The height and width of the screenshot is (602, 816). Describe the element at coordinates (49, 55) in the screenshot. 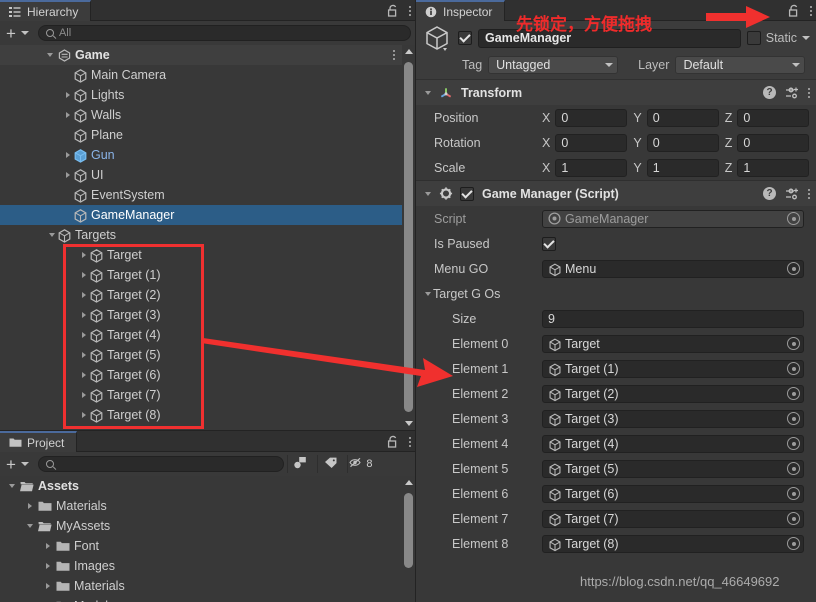

I see `scene-expand-toggle` at that location.